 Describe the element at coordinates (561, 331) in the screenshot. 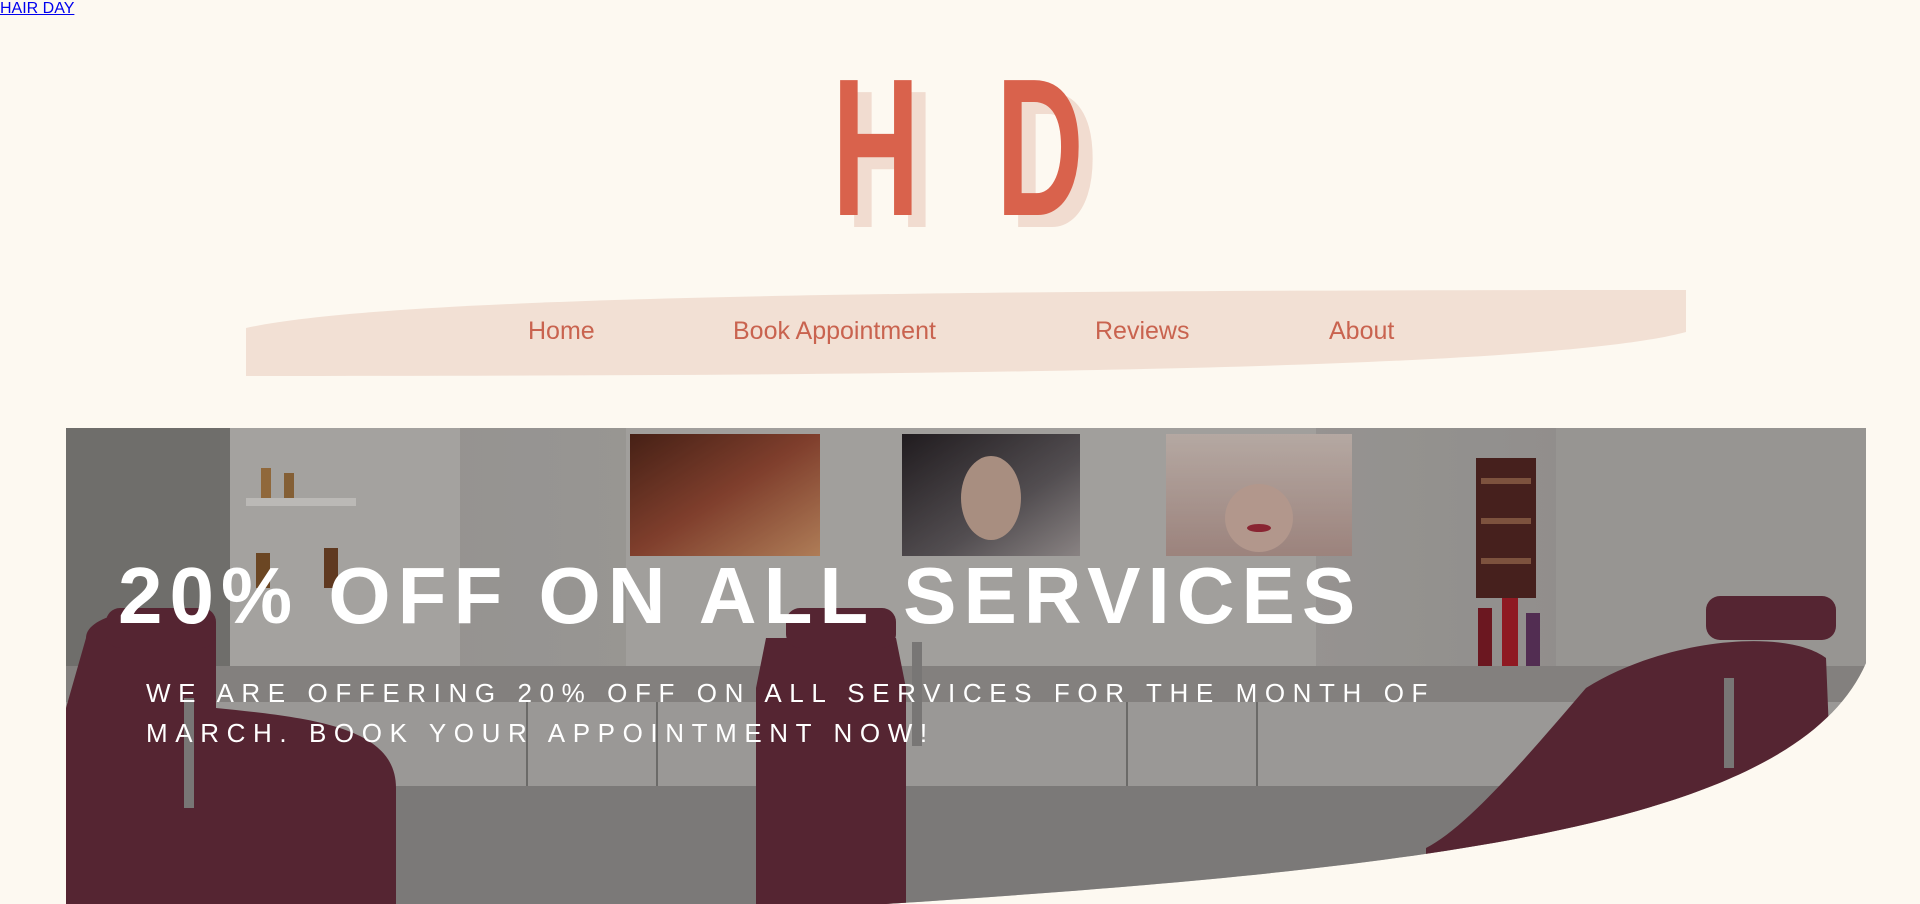

I see `nav-item-home: Home` at that location.